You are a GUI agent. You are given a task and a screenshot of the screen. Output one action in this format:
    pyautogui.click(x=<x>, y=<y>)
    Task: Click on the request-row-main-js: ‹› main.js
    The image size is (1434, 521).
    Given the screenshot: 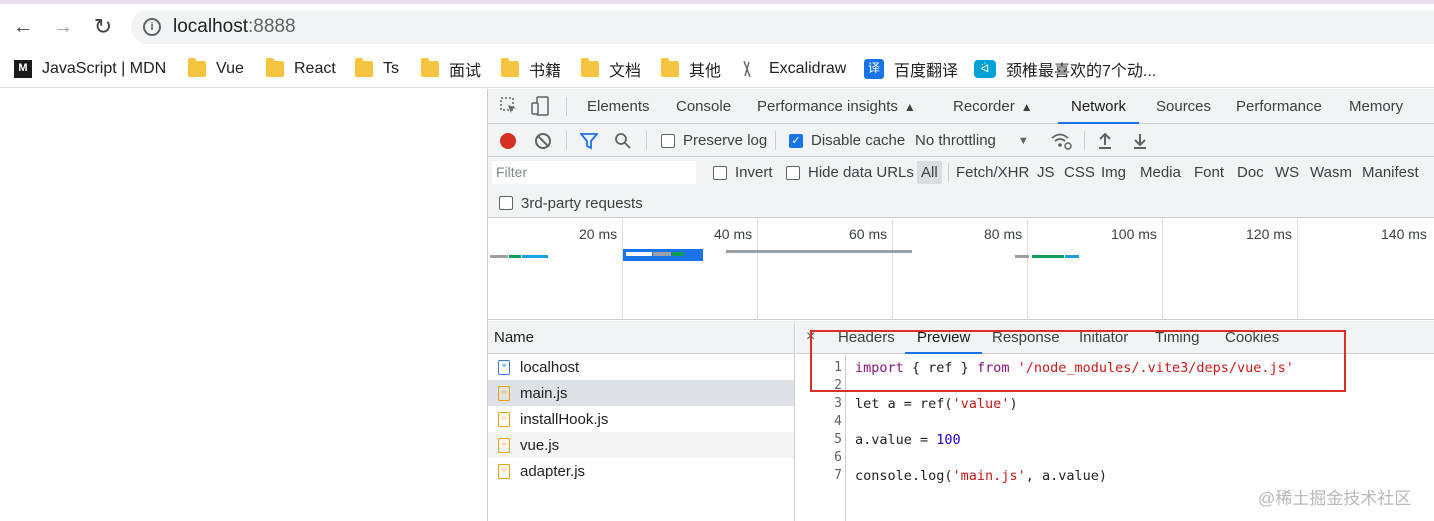 What is the action you would take?
    pyautogui.click(x=641, y=393)
    